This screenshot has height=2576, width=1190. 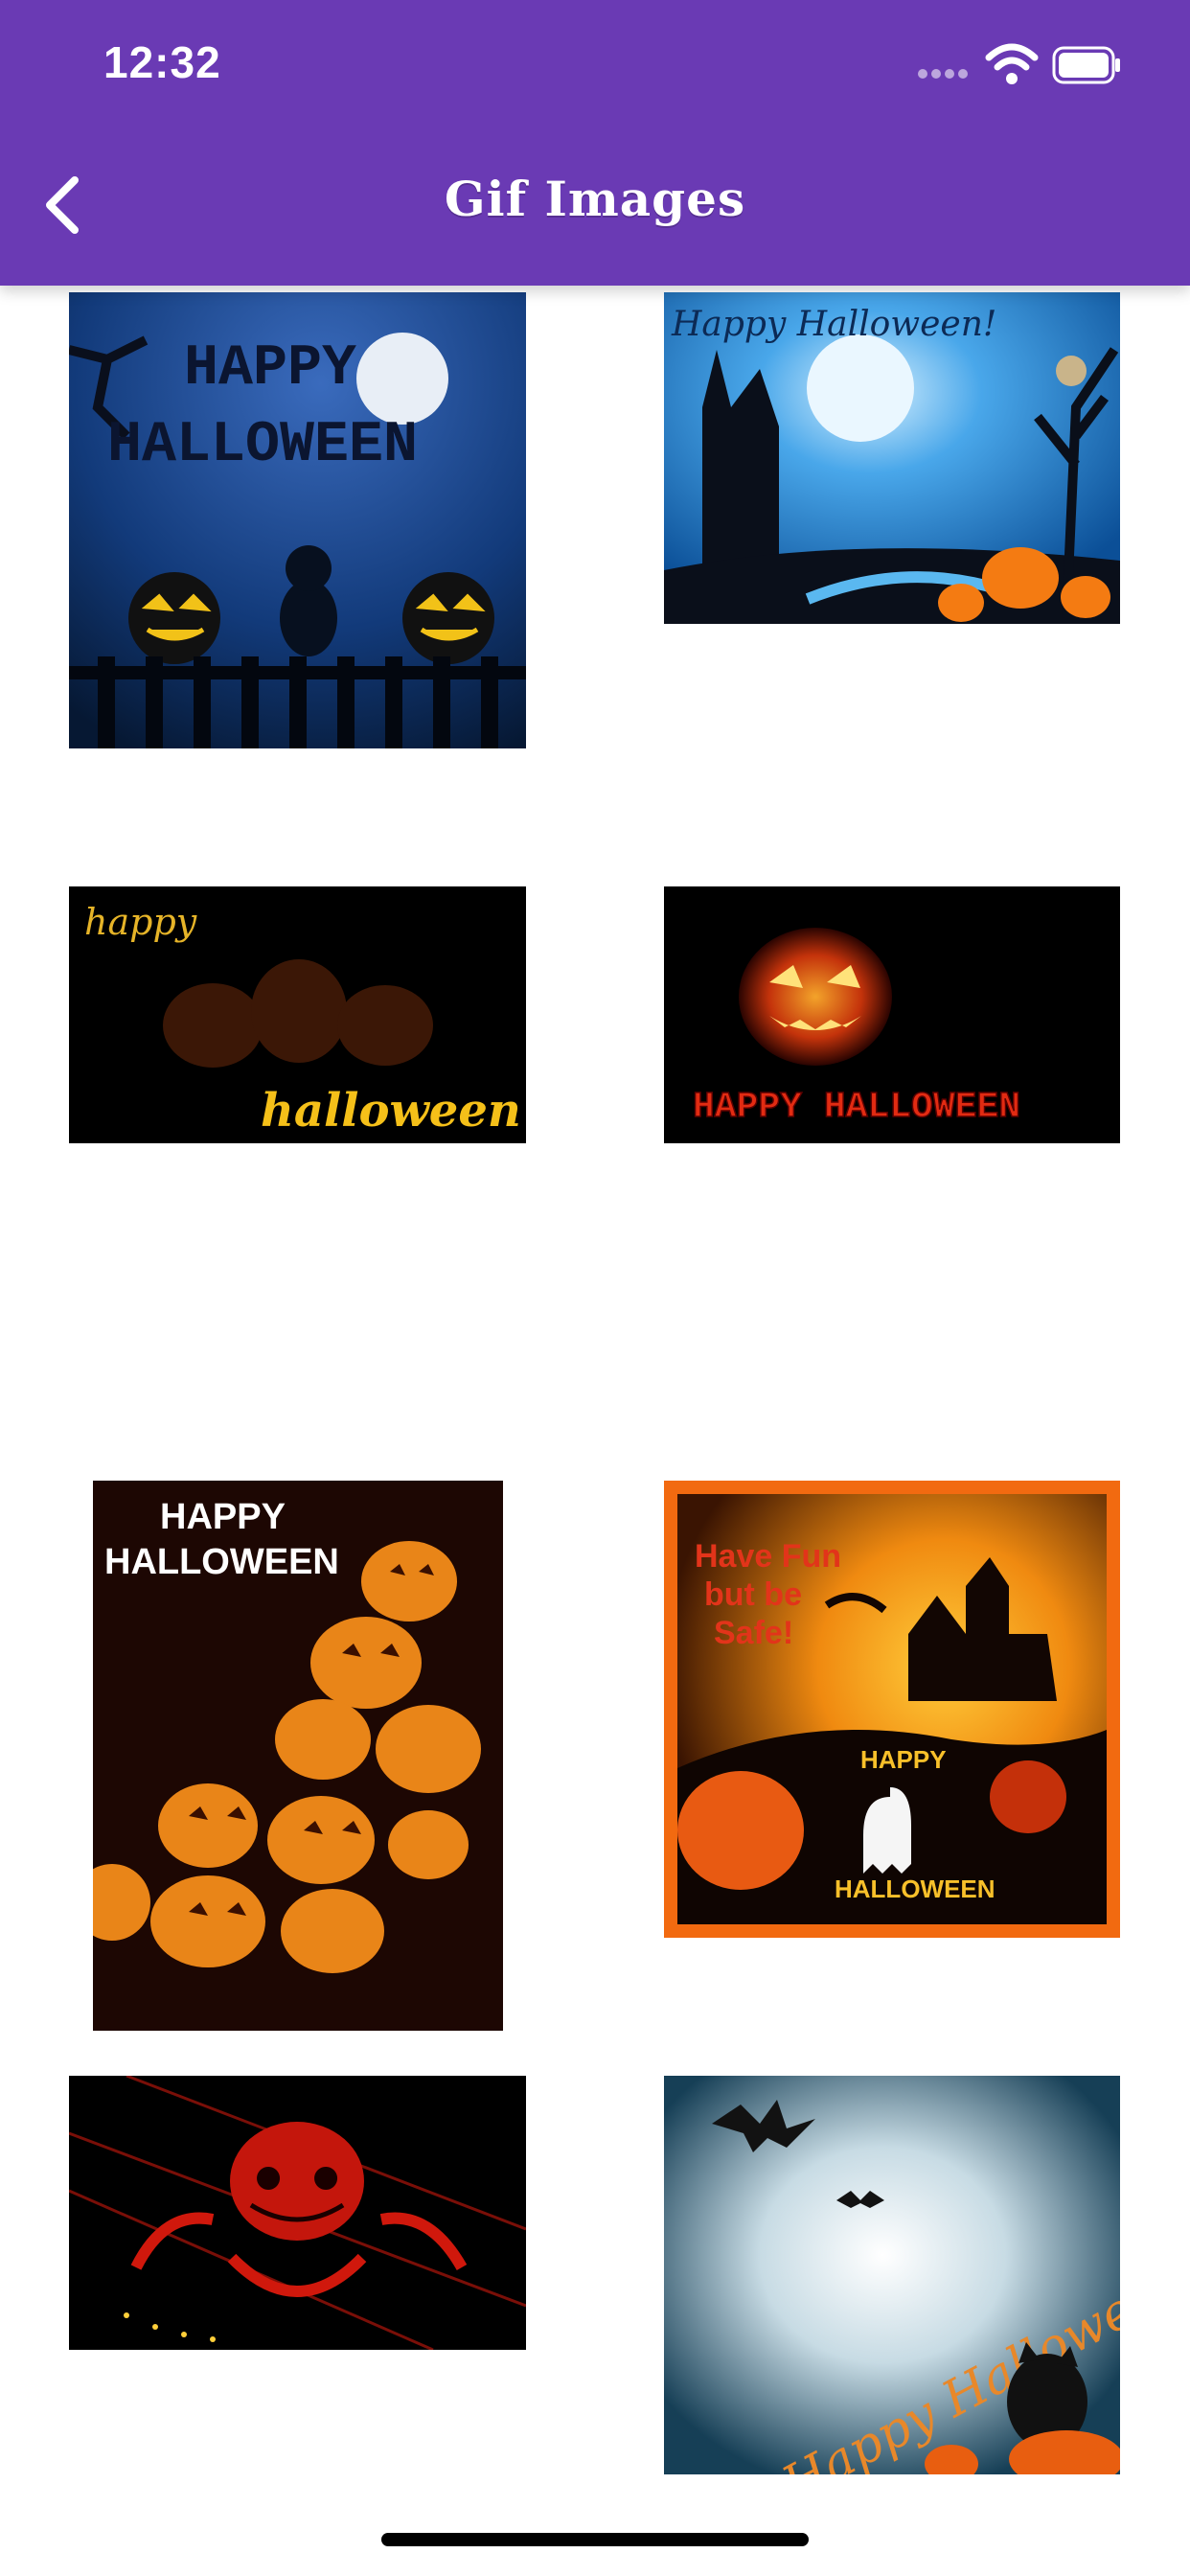 I want to click on gif-tile: Happy Halloween!, so click(x=892, y=458).